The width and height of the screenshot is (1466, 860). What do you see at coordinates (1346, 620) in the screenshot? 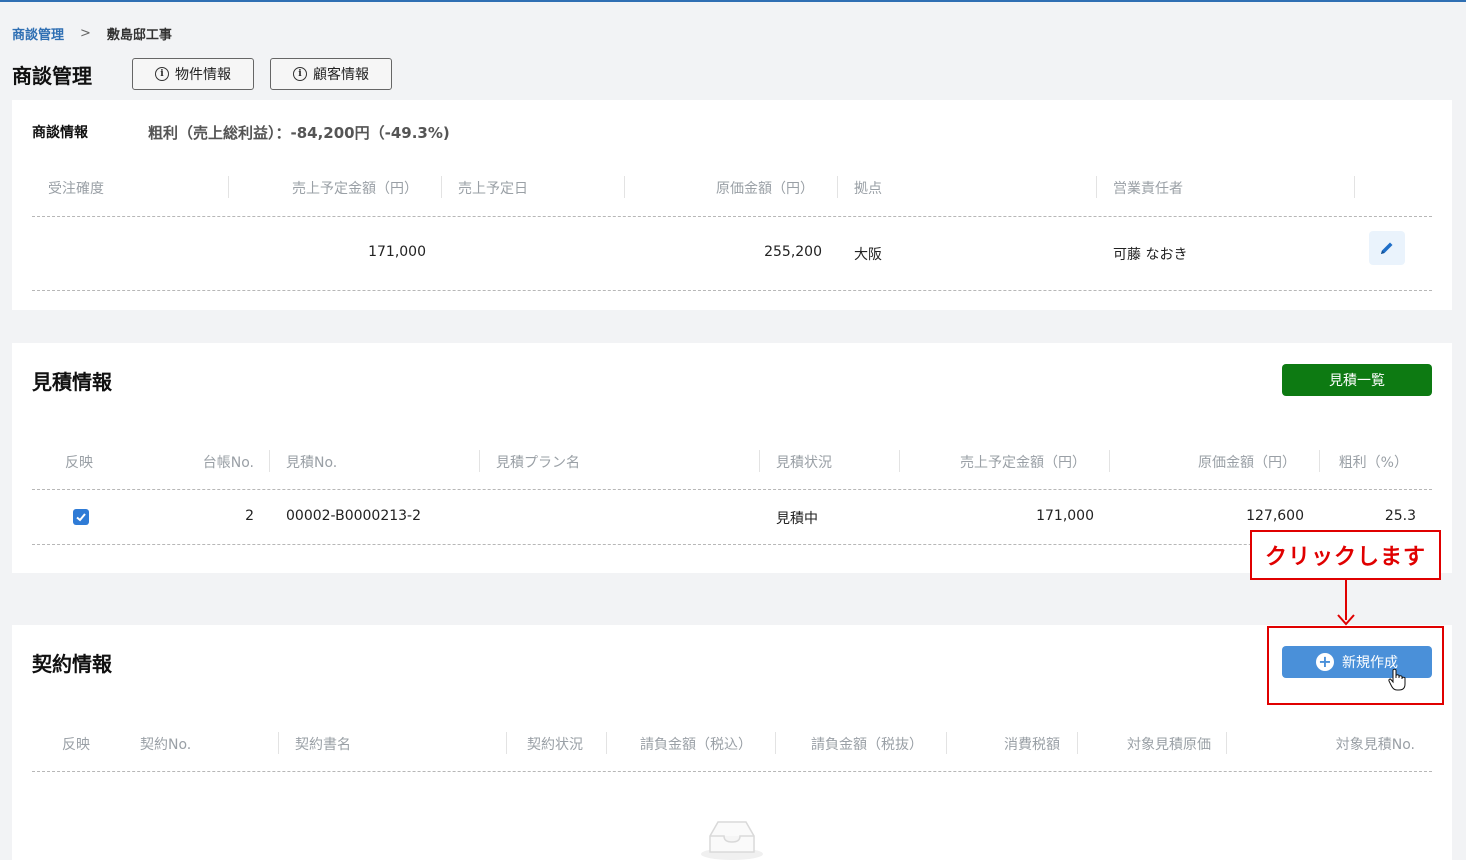
I see `arrow-down-icon` at bounding box center [1346, 620].